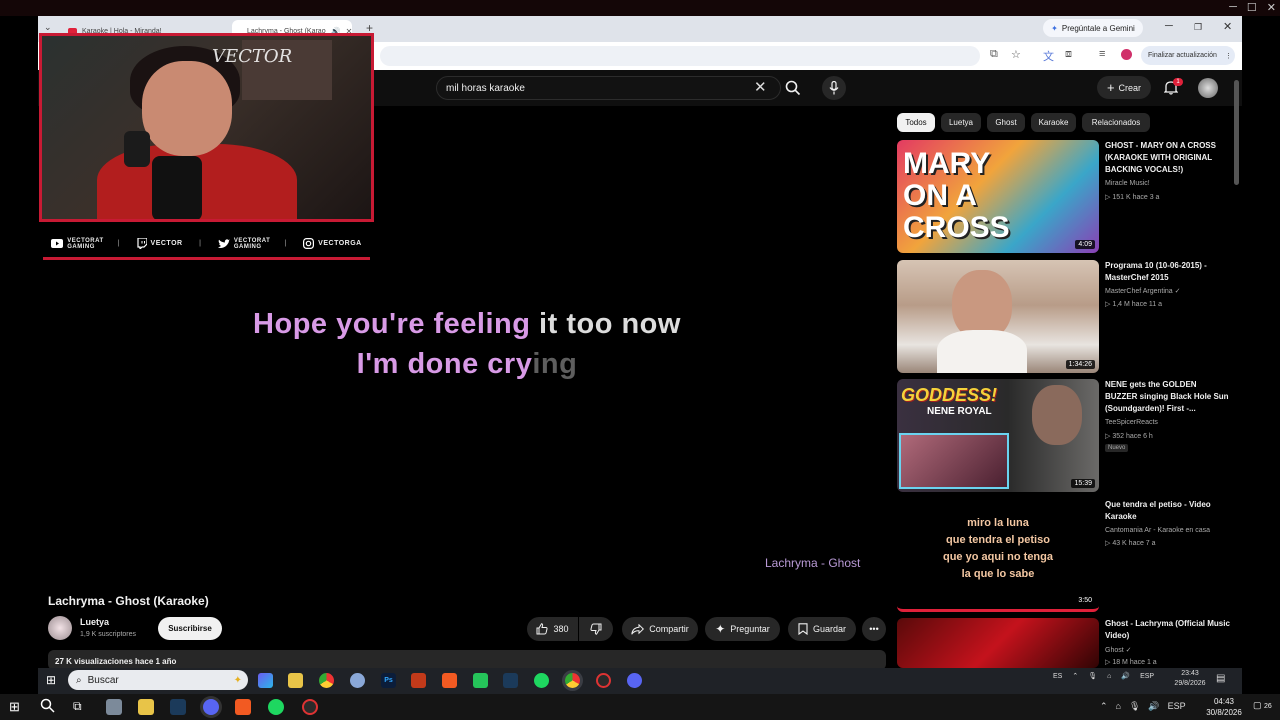  Describe the element at coordinates (1116, 122) in the screenshot. I see `chip-relacionados: Relacionados` at that location.